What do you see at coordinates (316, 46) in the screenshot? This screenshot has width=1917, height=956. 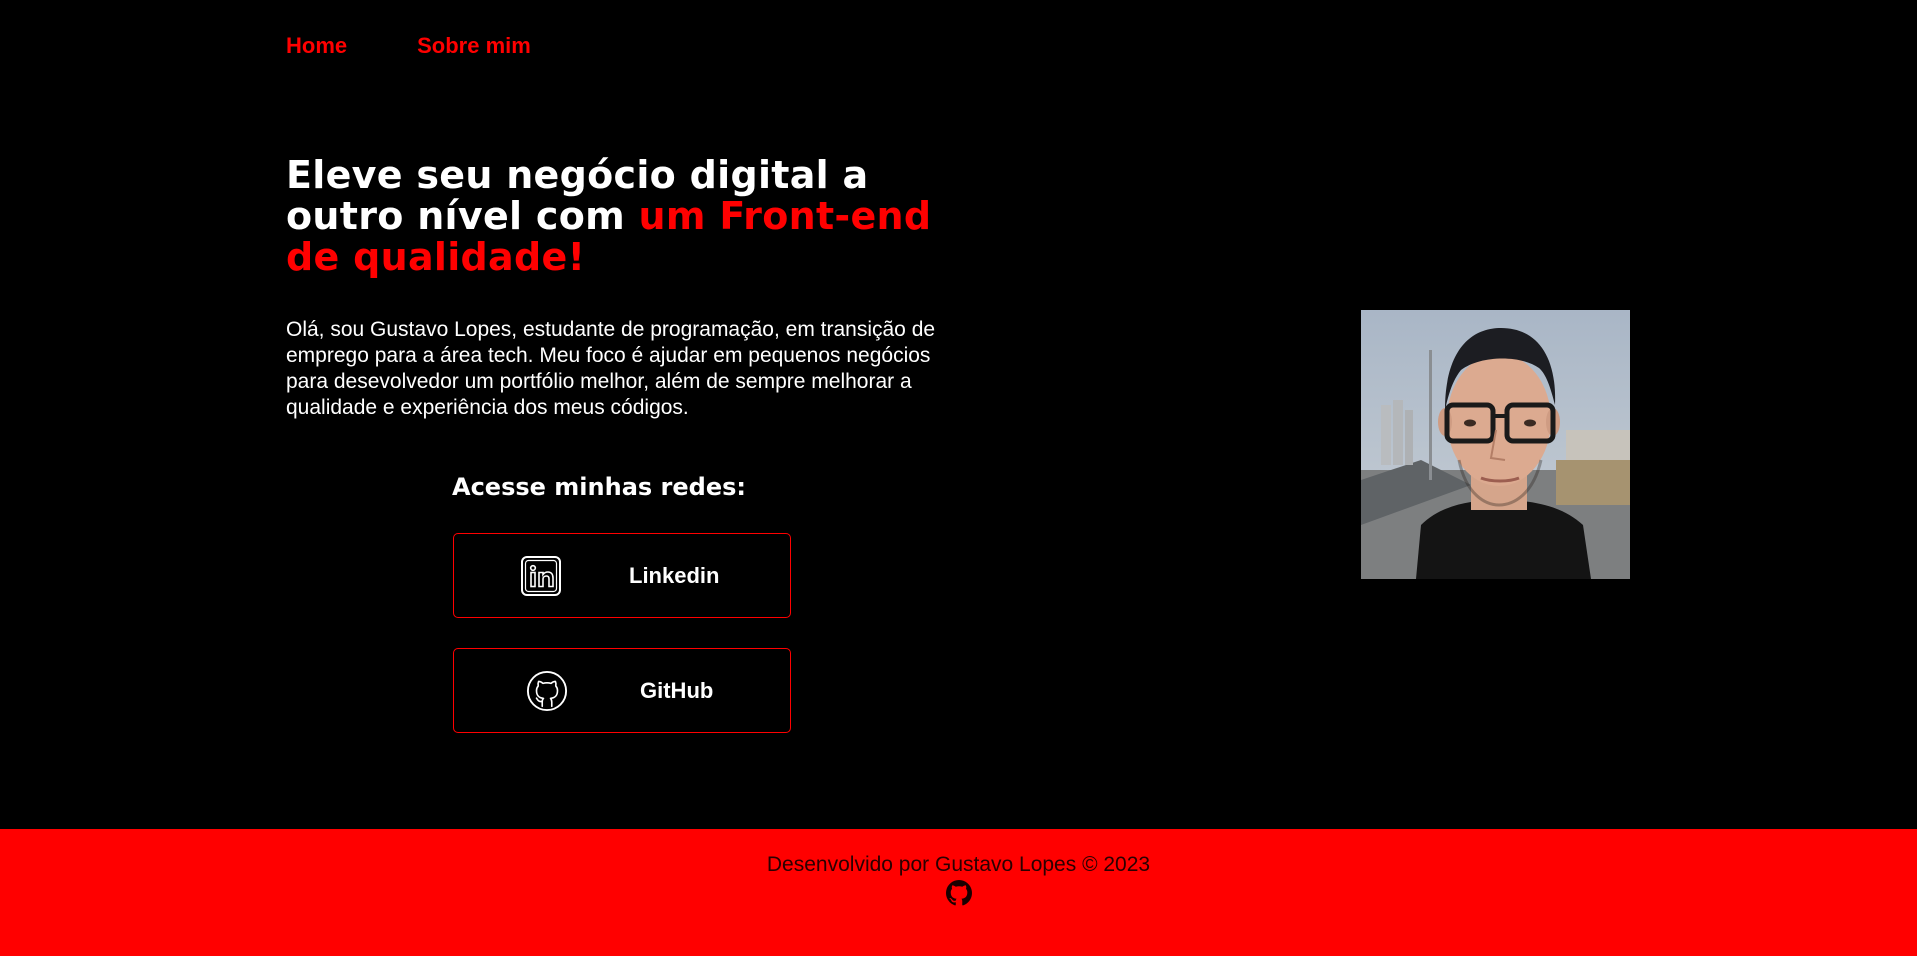 I see `nav-link-home: Home` at bounding box center [316, 46].